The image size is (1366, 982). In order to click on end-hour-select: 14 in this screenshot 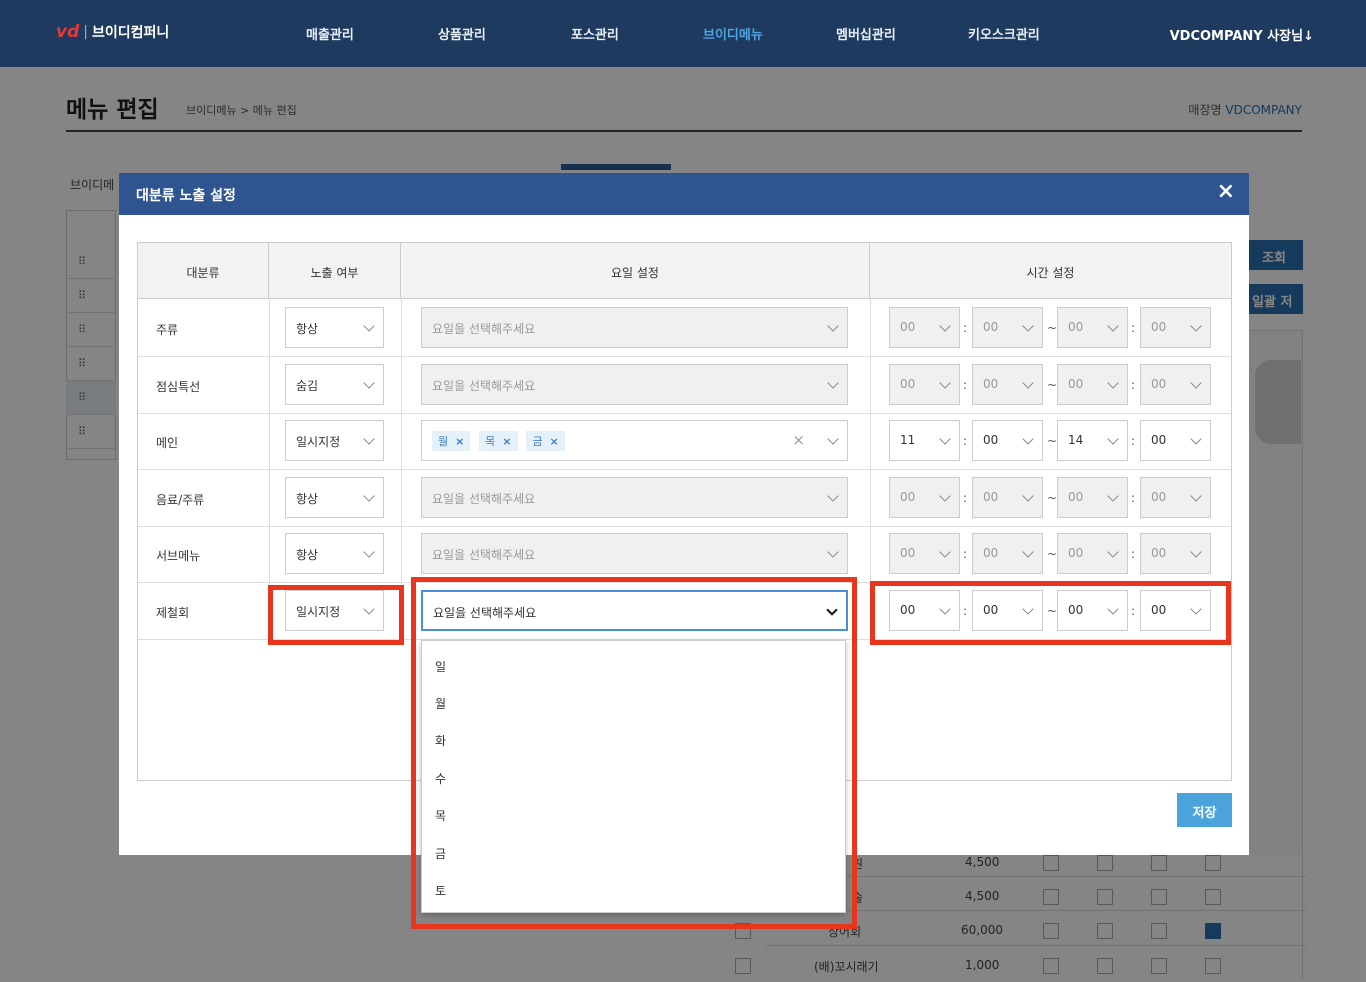, I will do `click(1092, 440)`.